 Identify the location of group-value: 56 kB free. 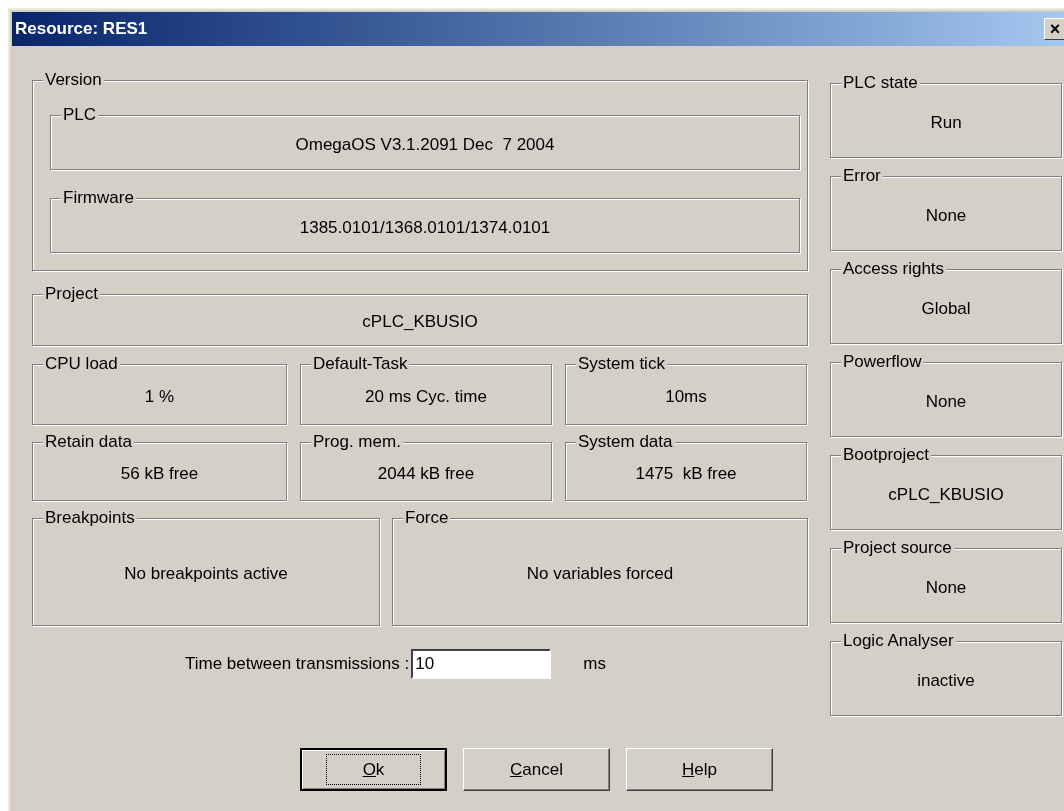
(159, 473).